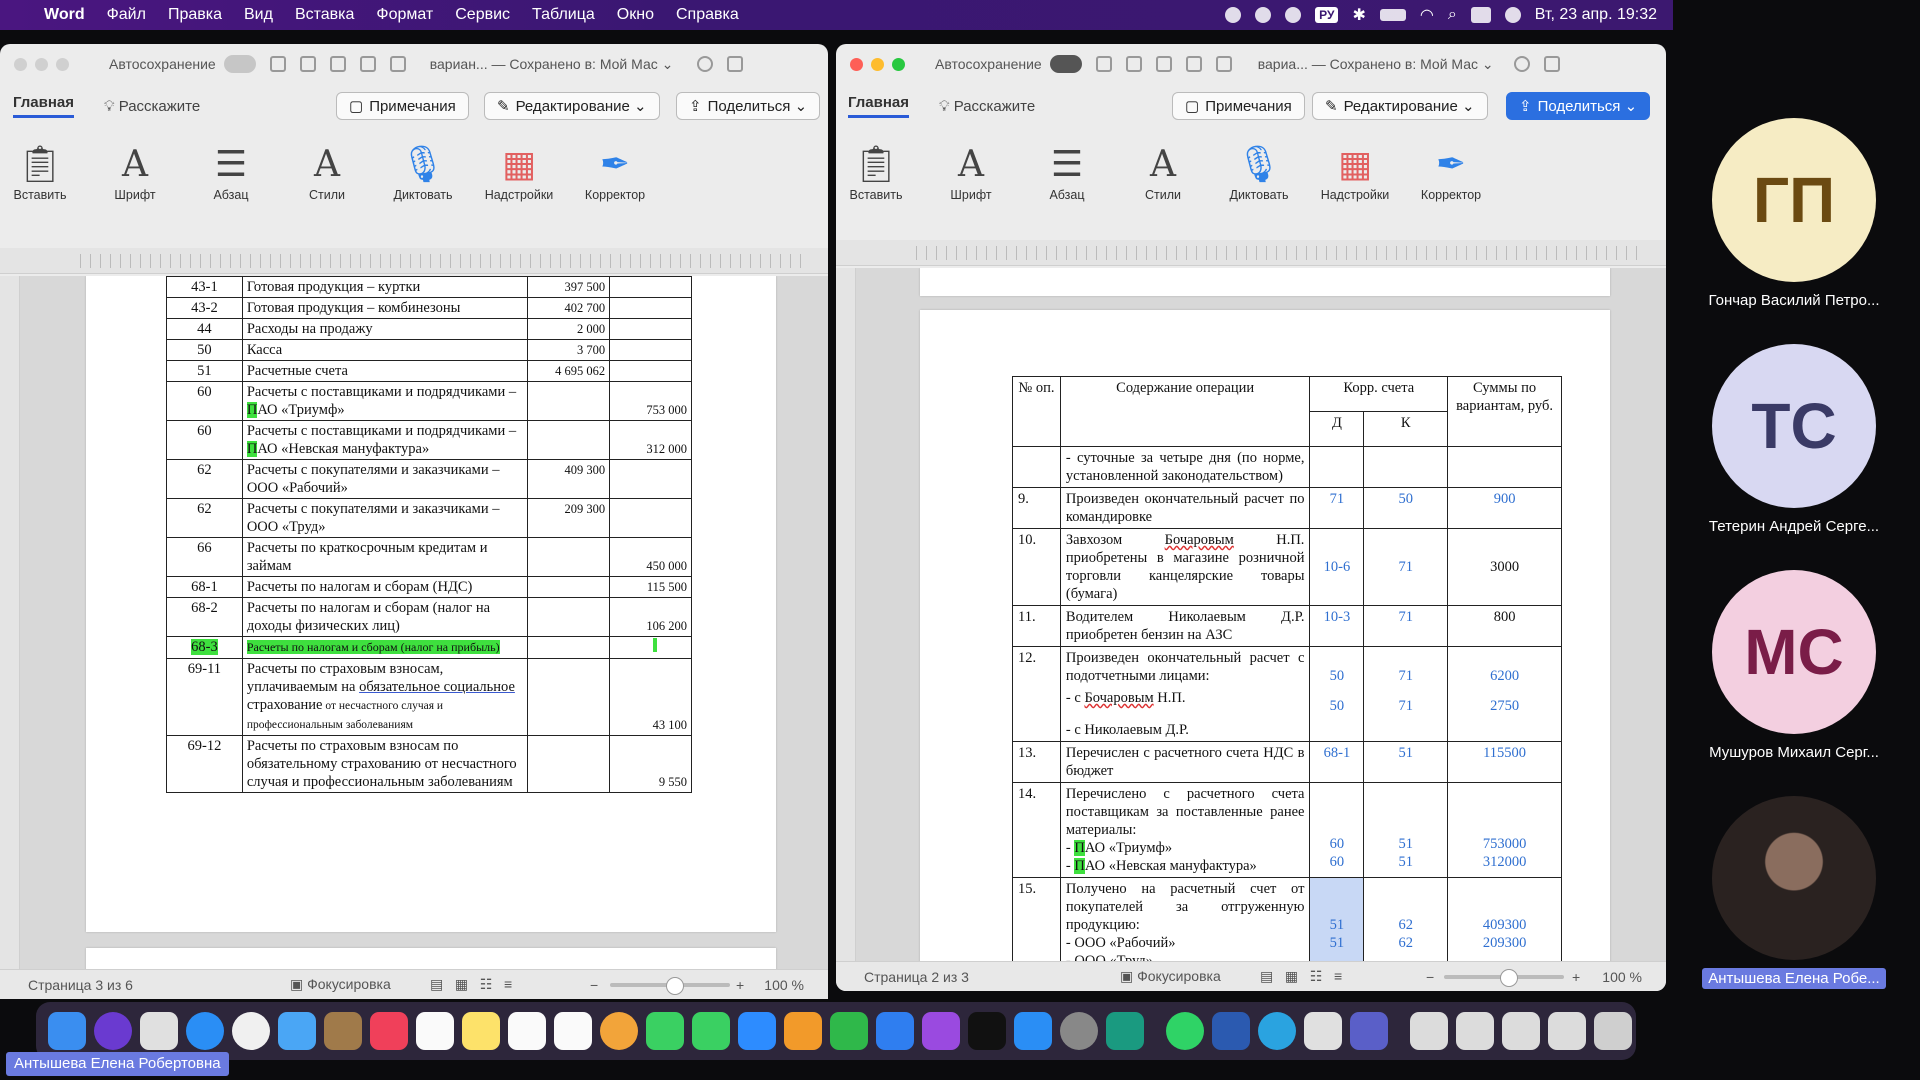 The image size is (1920, 1080). Describe the element at coordinates (258, 15) in the screenshot. I see `menu-view: Вид` at that location.